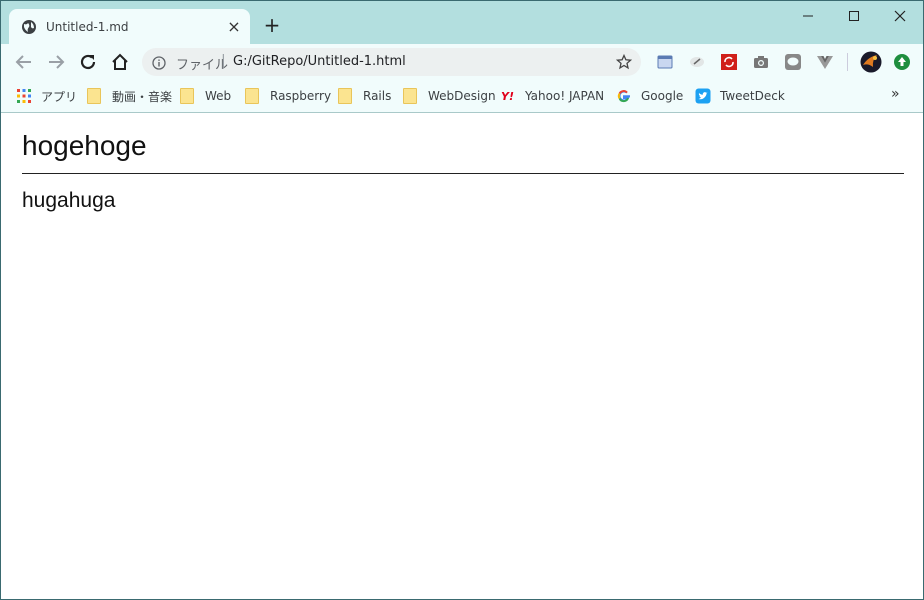 This screenshot has width=924, height=600. Describe the element at coordinates (120, 62) in the screenshot. I see `home-icon` at that location.